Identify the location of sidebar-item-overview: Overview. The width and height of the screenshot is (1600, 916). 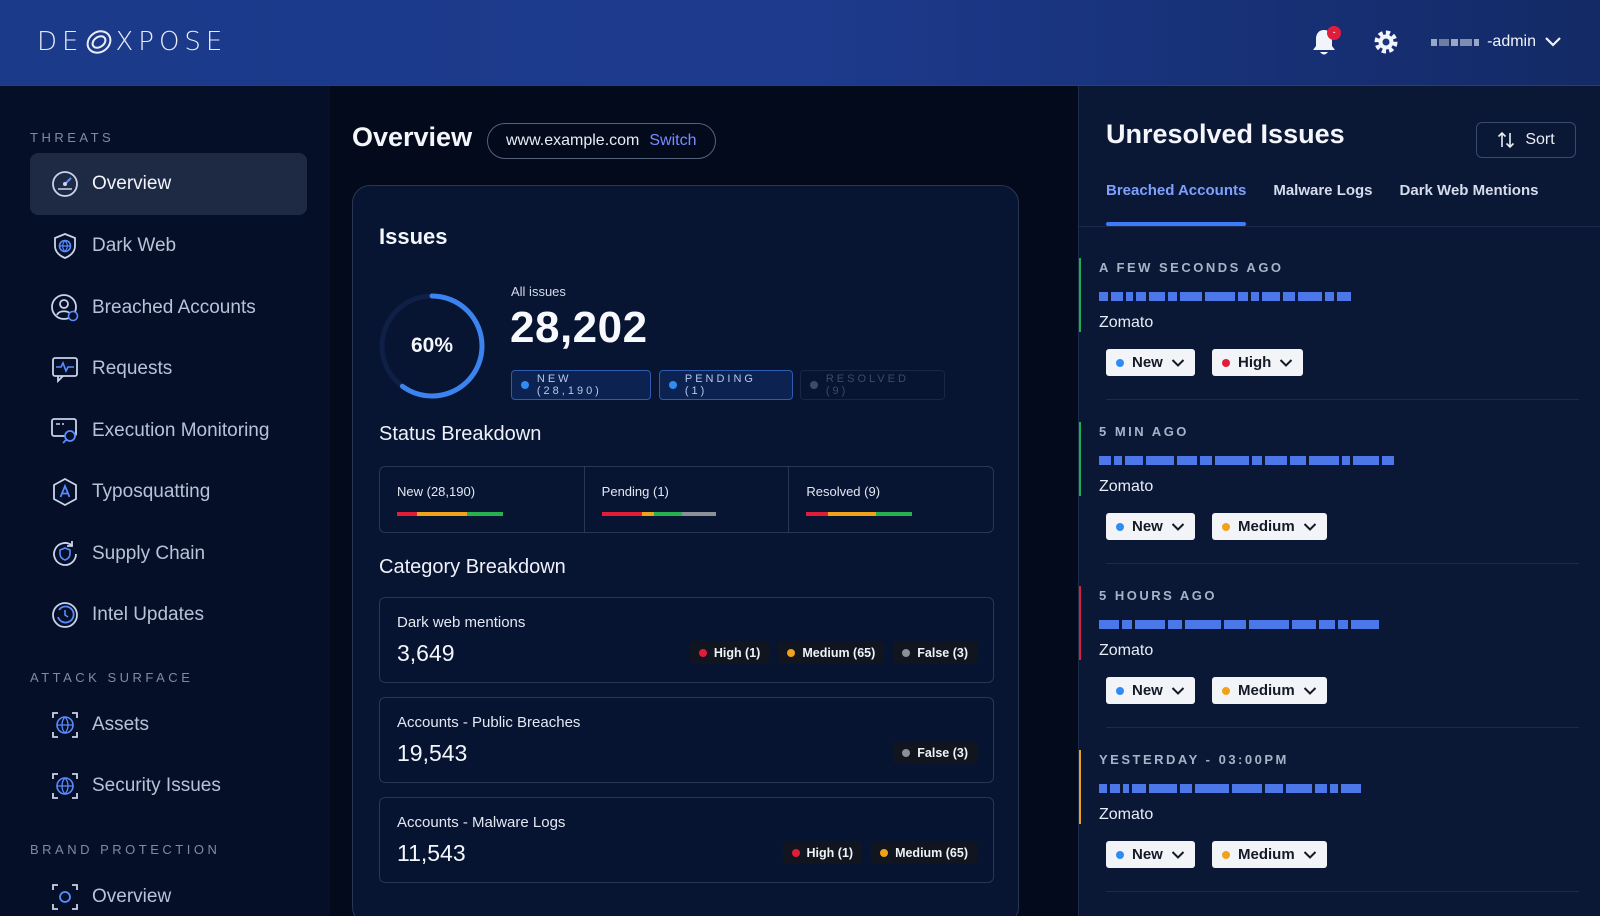
(168, 184).